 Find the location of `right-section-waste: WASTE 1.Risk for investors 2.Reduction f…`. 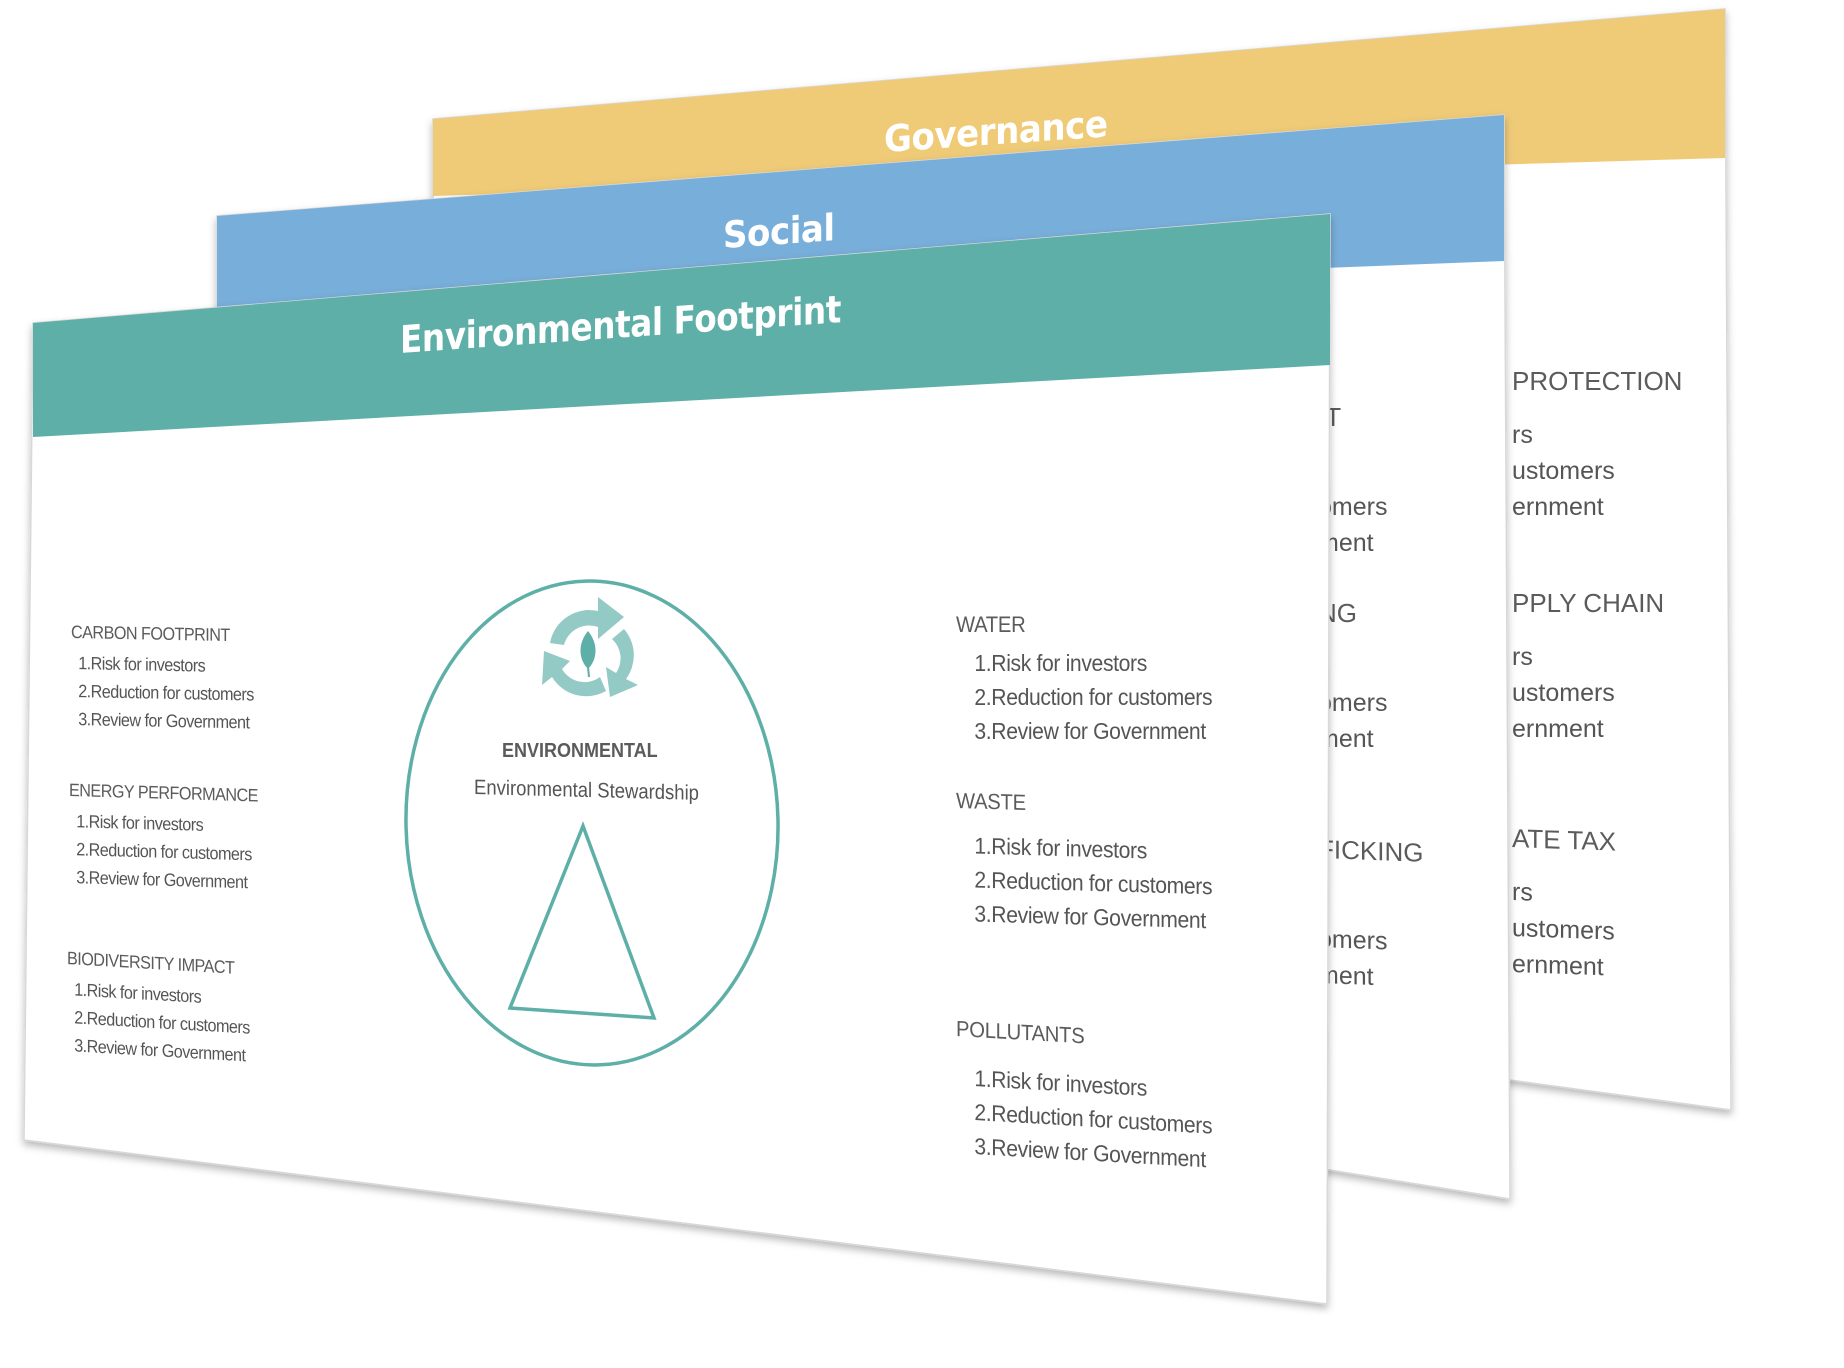

right-section-waste: WASTE 1.Risk for investors 2.Reduction f… is located at coordinates (1084, 862).